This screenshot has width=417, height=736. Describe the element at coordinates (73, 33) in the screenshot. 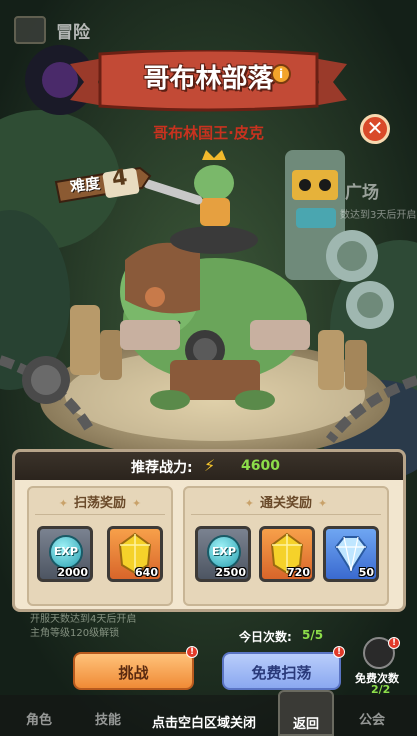

I see `page-title: 冒险` at that location.